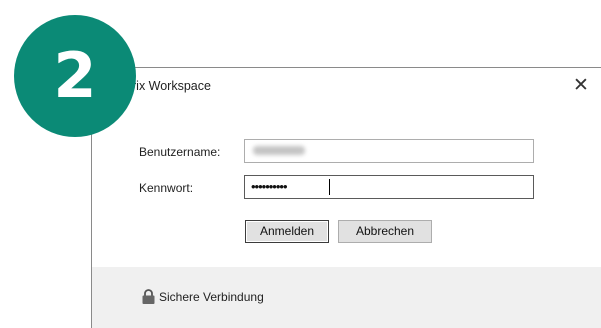 This screenshot has height=328, width=601. What do you see at coordinates (148, 296) in the screenshot?
I see `lock-icon` at bounding box center [148, 296].